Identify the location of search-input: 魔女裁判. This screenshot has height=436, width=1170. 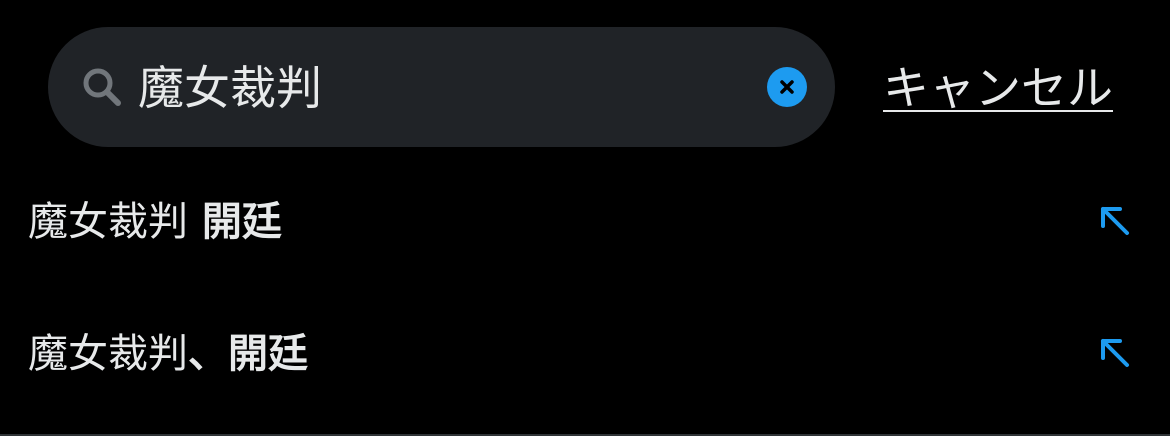
(438, 88).